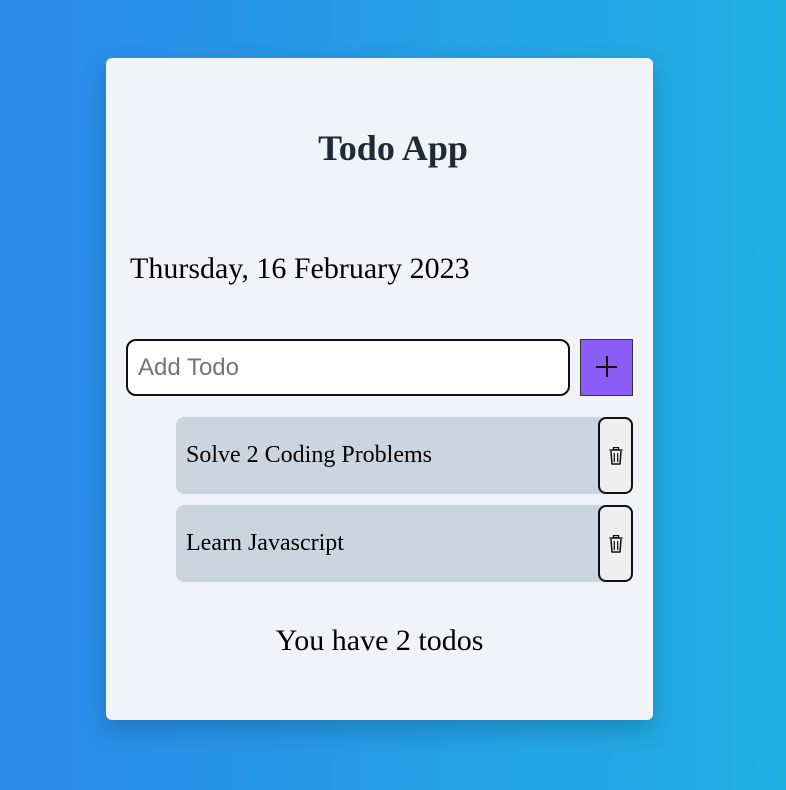 Image resolution: width=786 pixels, height=790 pixels. Describe the element at coordinates (309, 455) in the screenshot. I see `todo-text: Solve 2 Coding Problems` at that location.